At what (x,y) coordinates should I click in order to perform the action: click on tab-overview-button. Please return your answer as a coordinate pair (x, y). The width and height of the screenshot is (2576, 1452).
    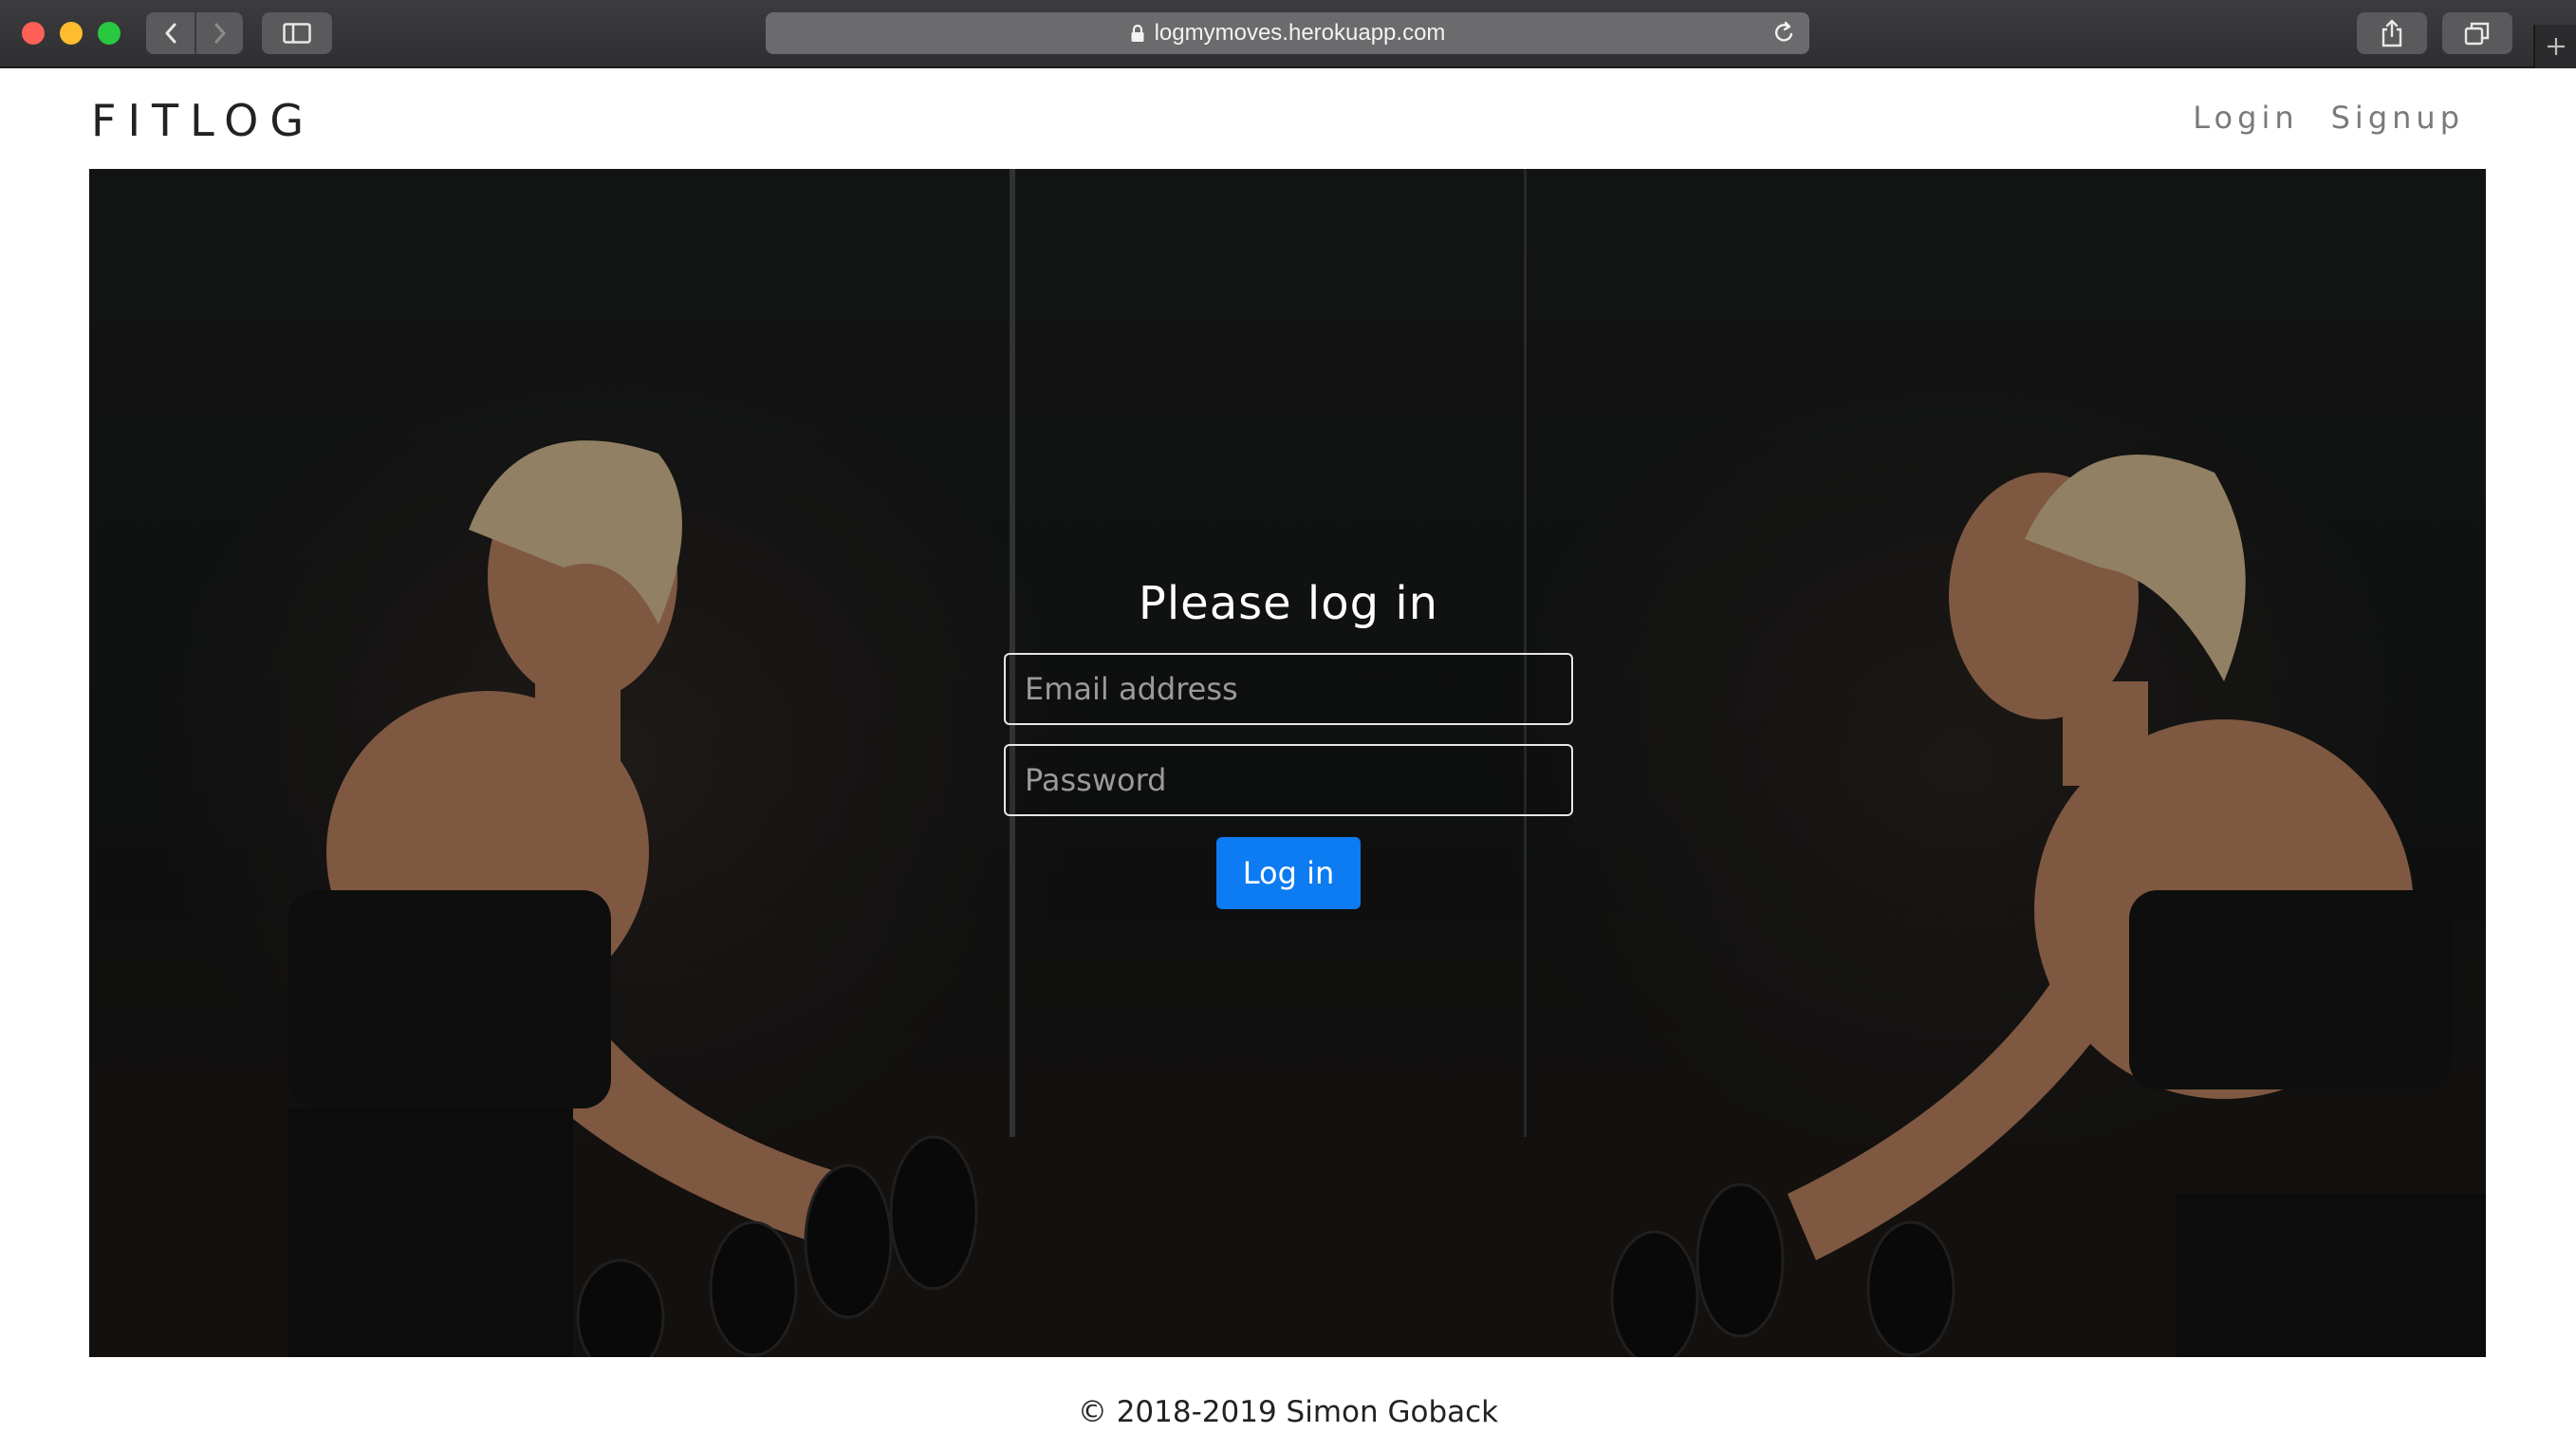
    Looking at the image, I should click on (2477, 33).